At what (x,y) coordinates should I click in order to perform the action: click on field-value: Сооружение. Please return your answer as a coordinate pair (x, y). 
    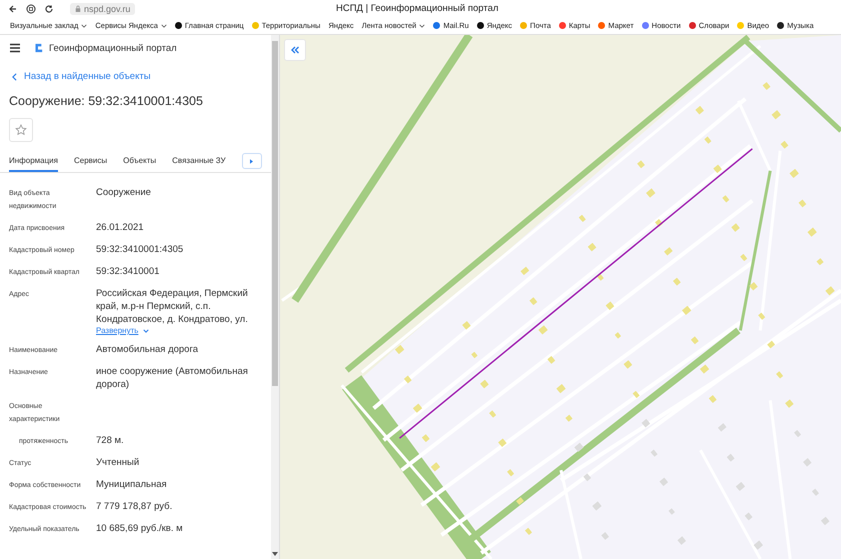
    Looking at the image, I should click on (124, 192).